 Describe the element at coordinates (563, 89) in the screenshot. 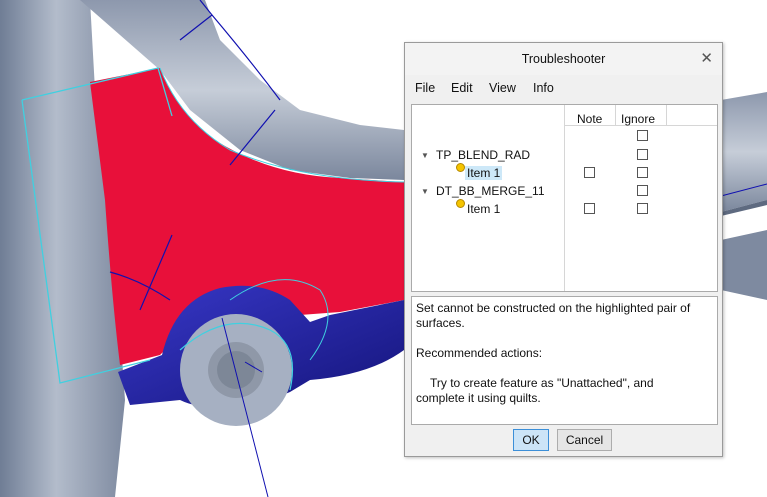

I see `menu-bar: File Edit View Info` at that location.